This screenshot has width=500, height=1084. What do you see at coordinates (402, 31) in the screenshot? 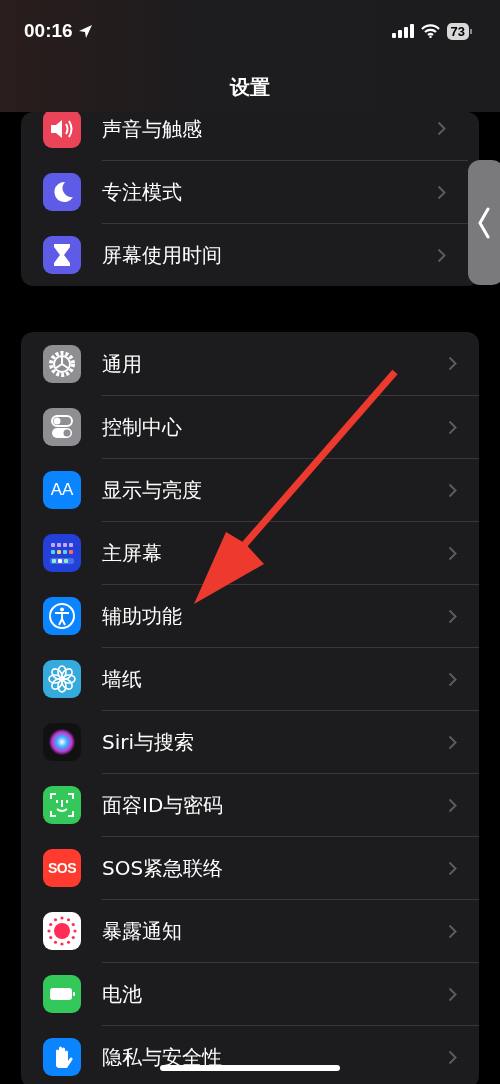
I see `signal-icon` at bounding box center [402, 31].